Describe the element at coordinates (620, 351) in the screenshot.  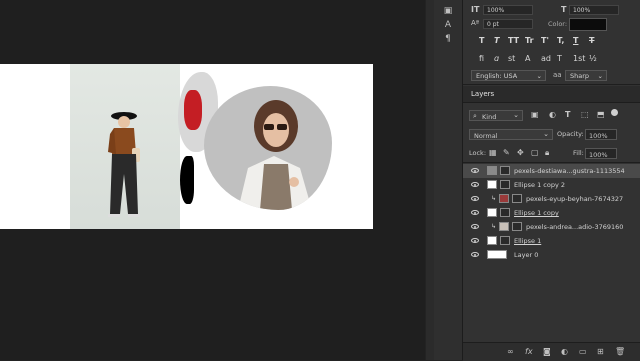
I see `trash-icon: 🗑︎` at that location.